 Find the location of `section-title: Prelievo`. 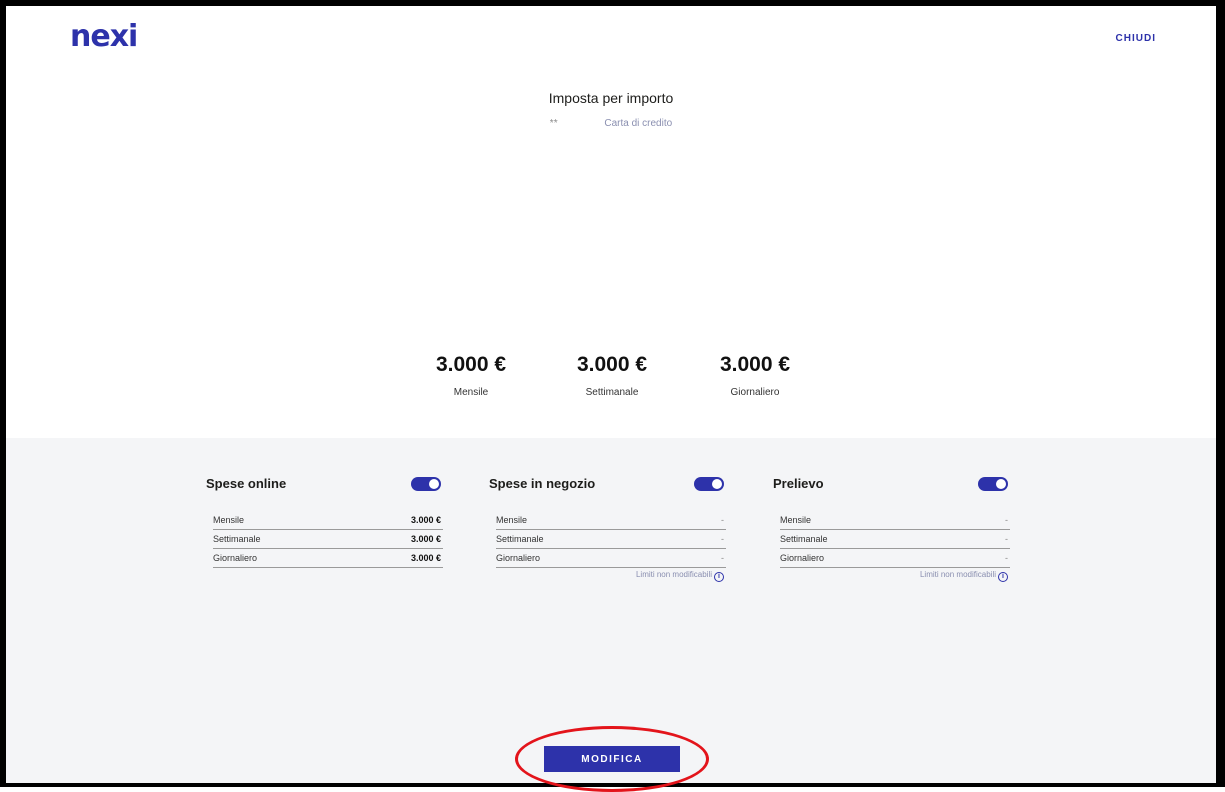

section-title: Prelievo is located at coordinates (798, 483).